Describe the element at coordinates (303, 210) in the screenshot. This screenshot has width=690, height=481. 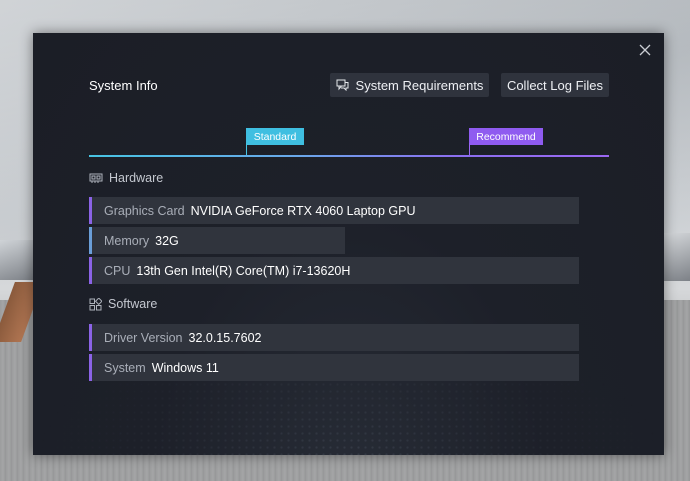
I see `graphics-card-value: NVIDIA GeForce RTX 4060 Laptop GPU` at that location.